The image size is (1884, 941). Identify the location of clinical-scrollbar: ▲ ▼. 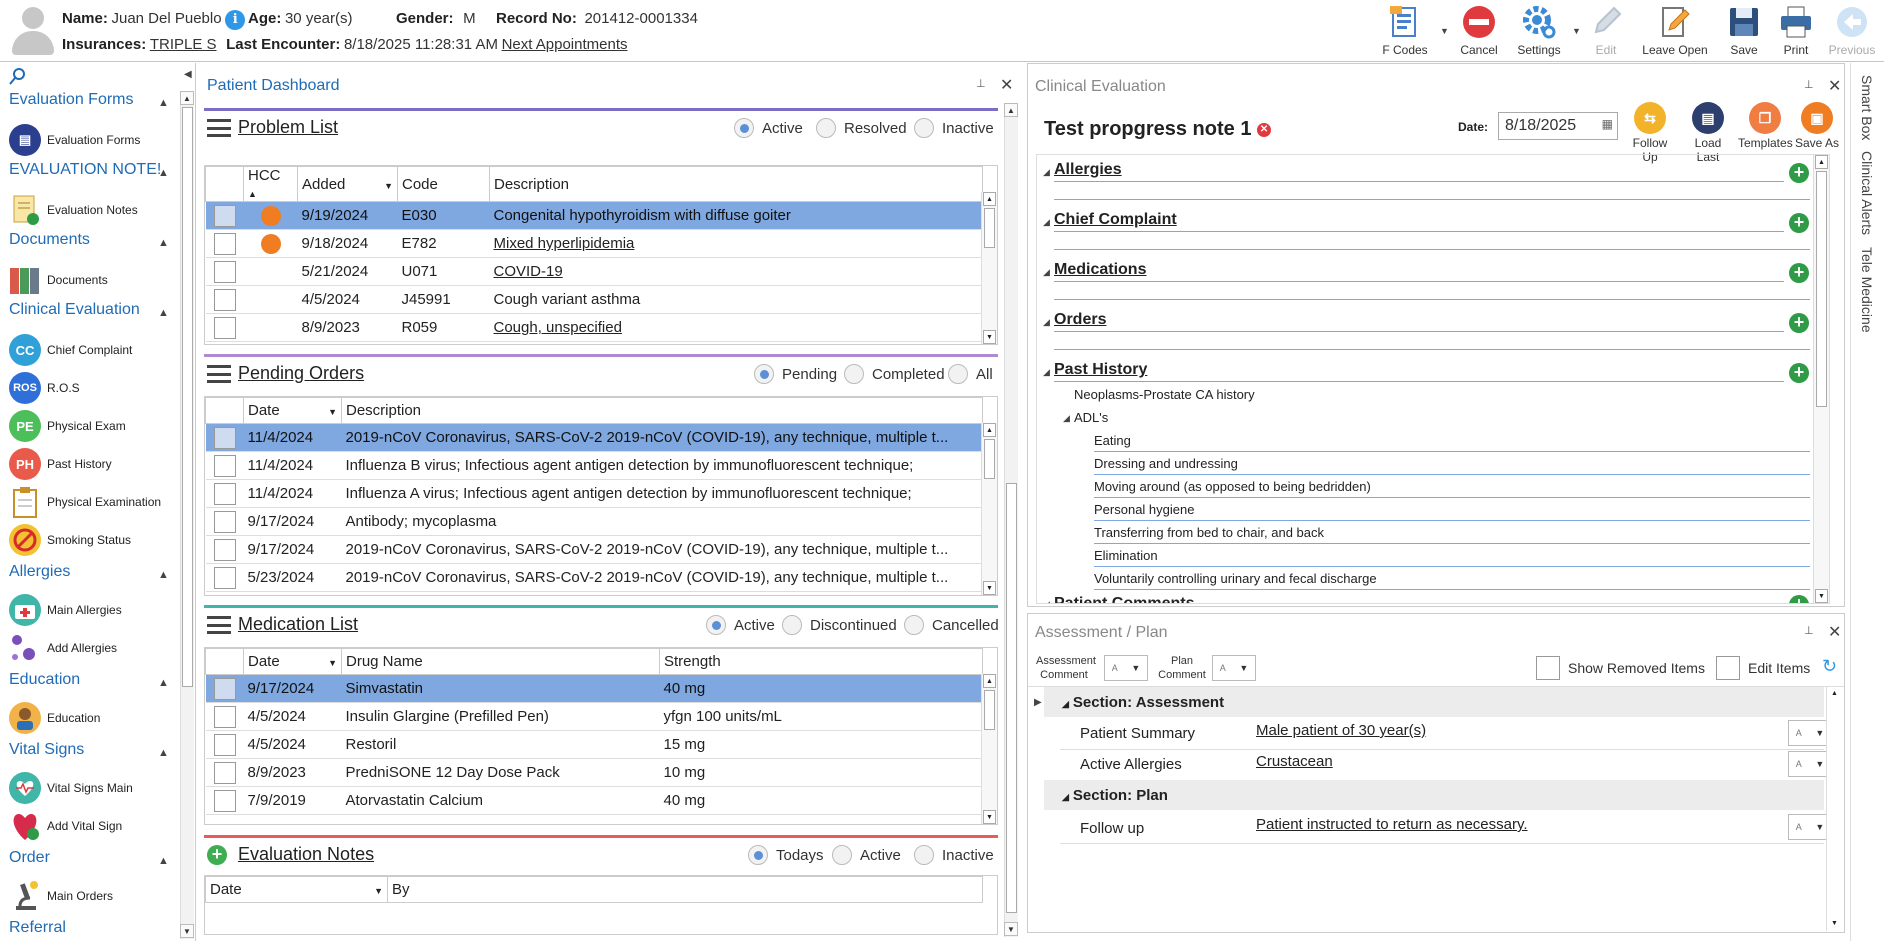
(1821, 379).